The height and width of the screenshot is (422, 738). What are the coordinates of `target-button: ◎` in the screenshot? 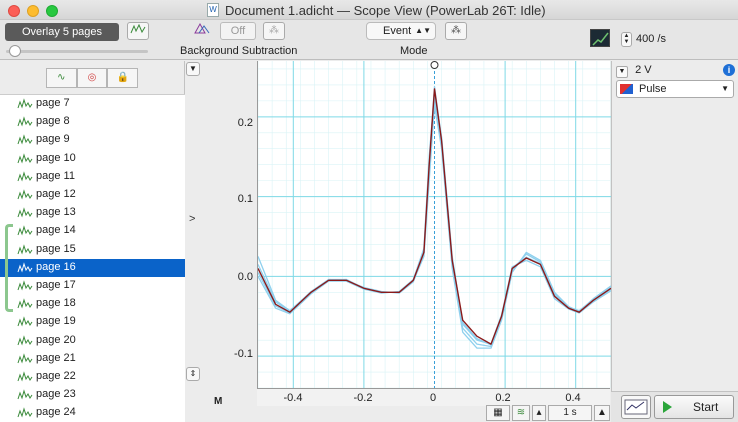 It's located at (92, 78).